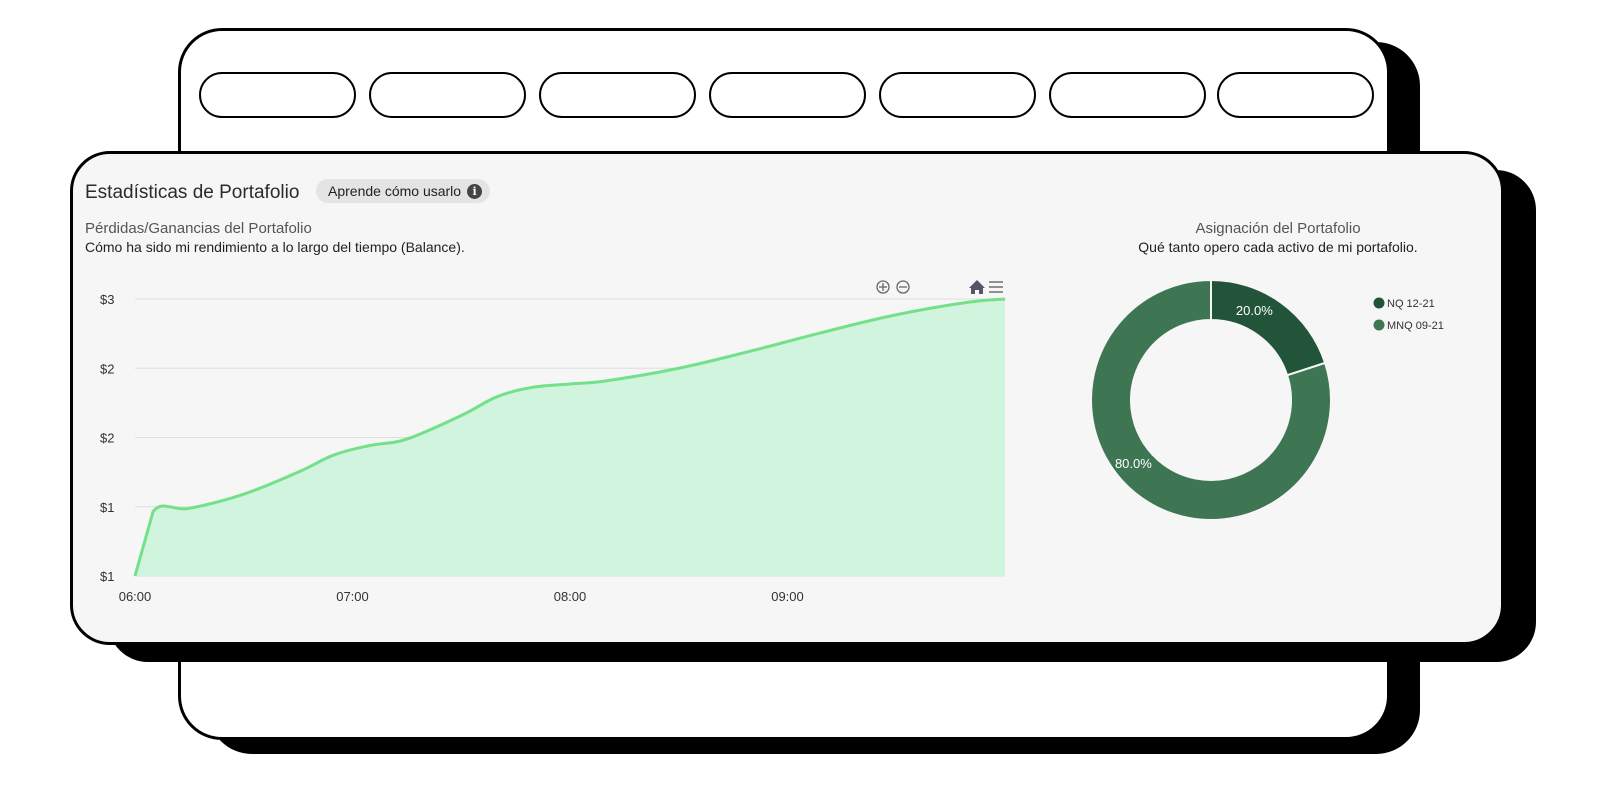 This screenshot has height=786, width=1600. Describe the element at coordinates (903, 287) in the screenshot. I see `zoom-out-icon` at that location.